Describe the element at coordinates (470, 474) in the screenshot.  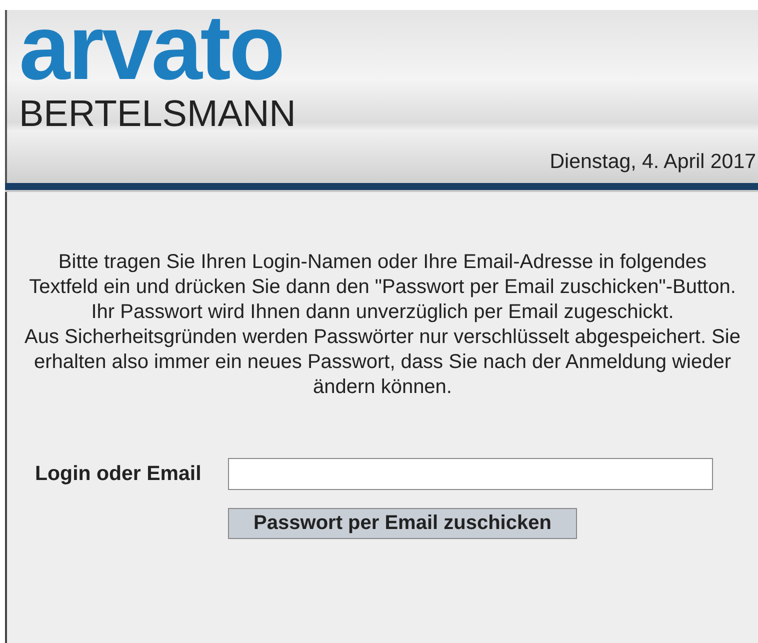
I see `login-input-field` at that location.